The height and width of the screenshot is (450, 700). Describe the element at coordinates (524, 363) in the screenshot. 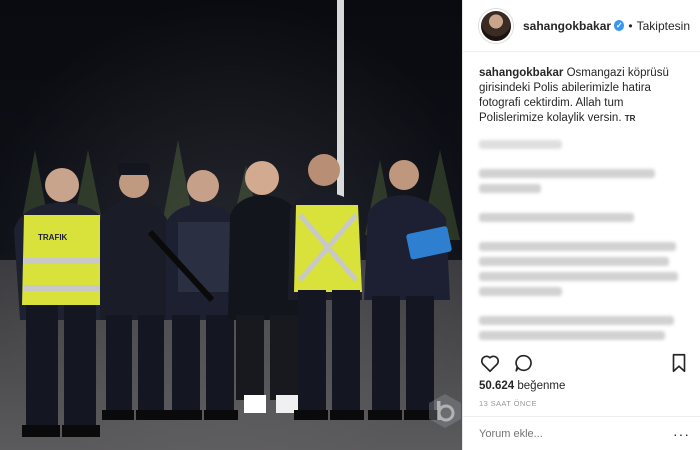

I see `comment-bubble-icon` at that location.